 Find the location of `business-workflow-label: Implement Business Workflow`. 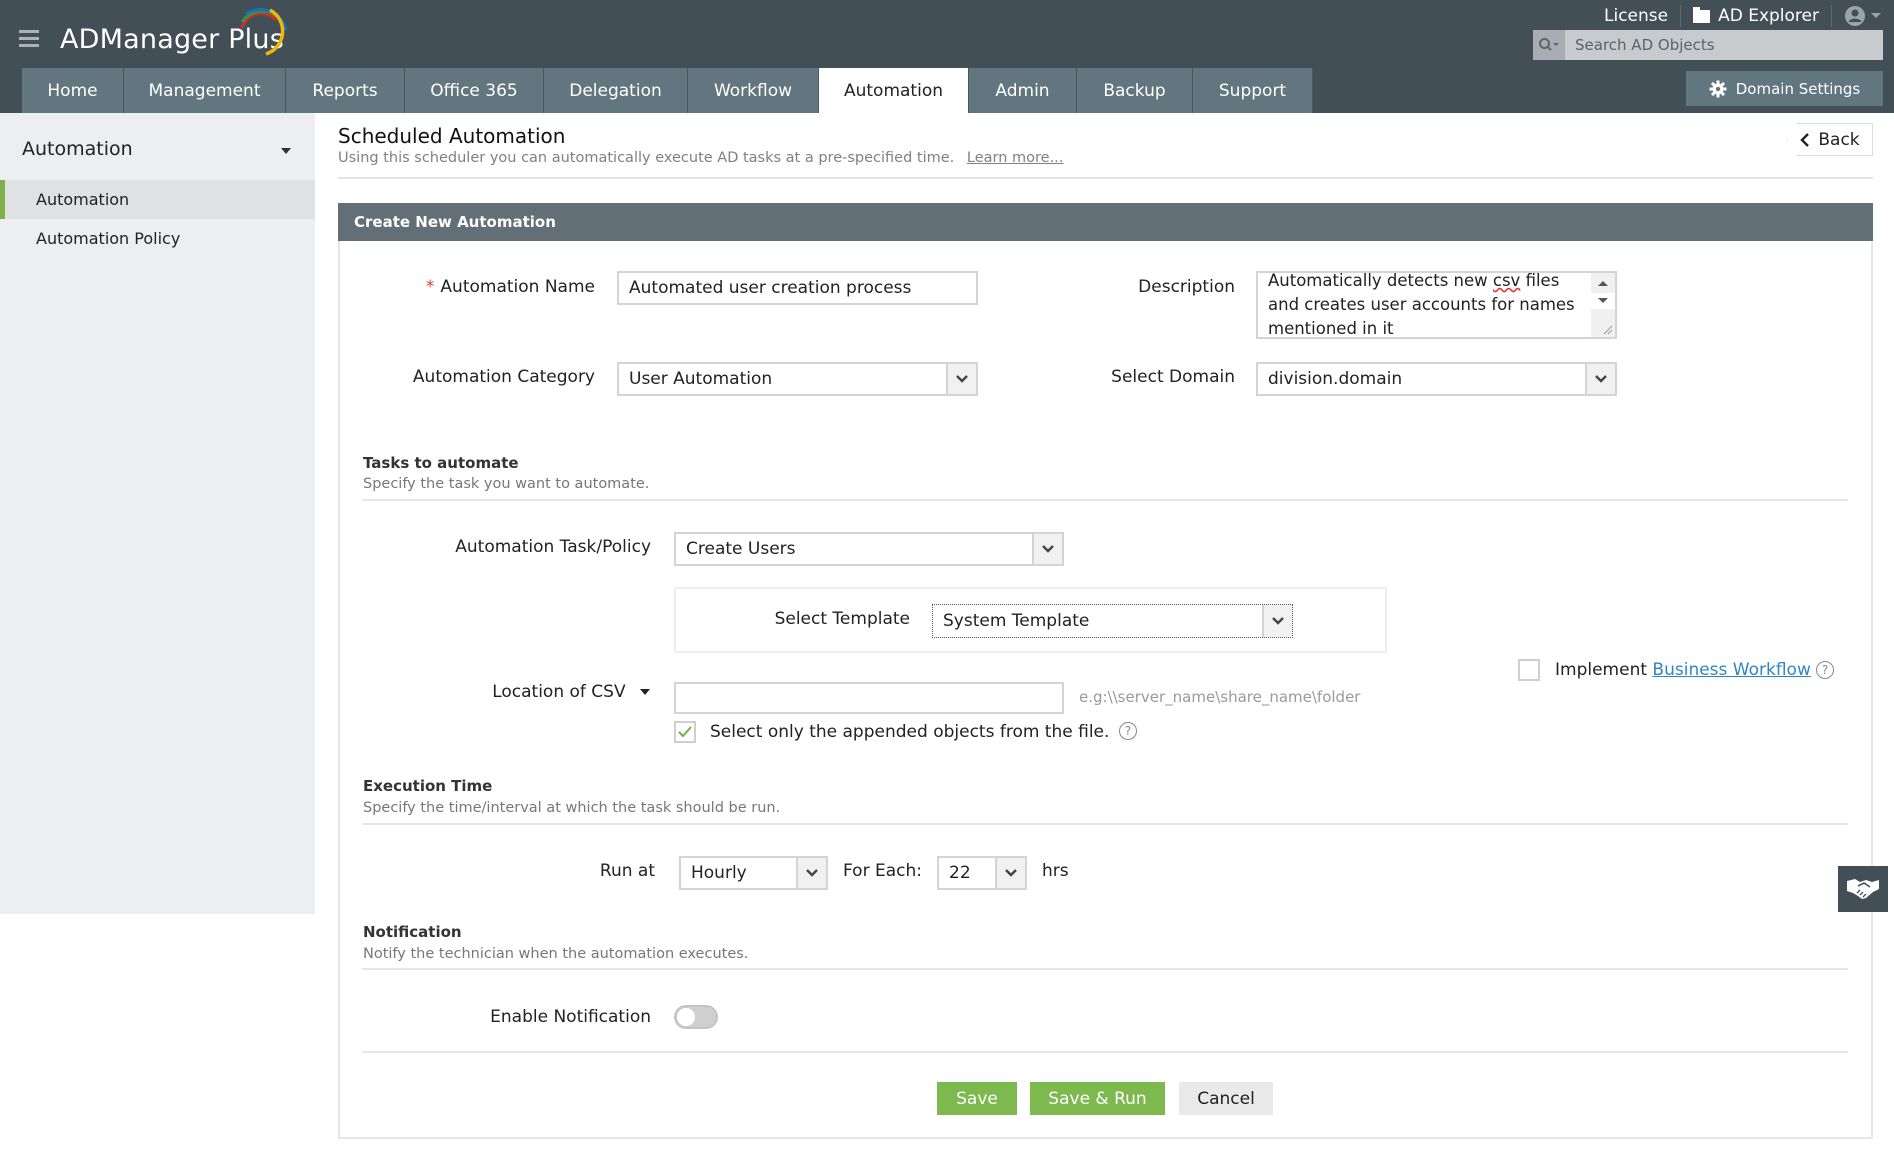

business-workflow-label: Implement Business Workflow is located at coordinates (1683, 670).